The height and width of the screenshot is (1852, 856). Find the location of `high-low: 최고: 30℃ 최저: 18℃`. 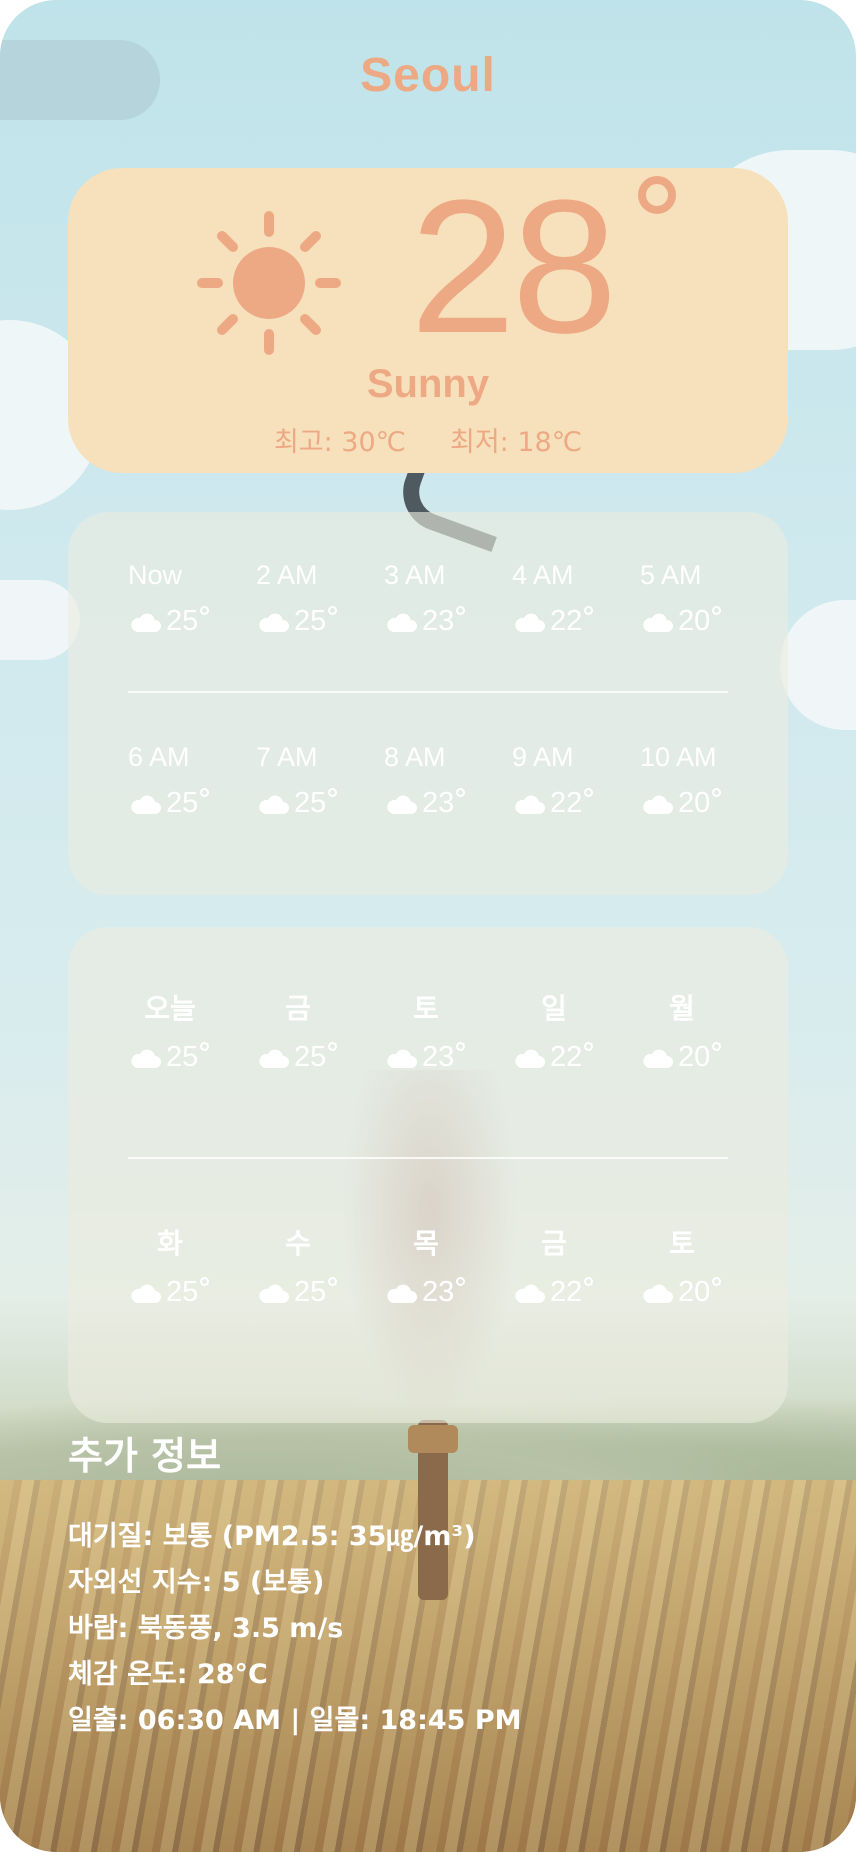

high-low: 최고: 30℃ 최저: 18℃ is located at coordinates (428, 439).